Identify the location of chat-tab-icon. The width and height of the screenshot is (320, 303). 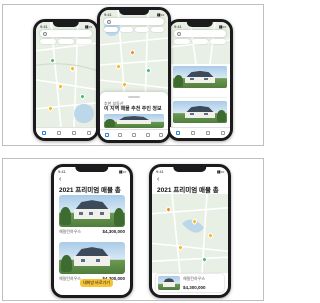
(133, 135).